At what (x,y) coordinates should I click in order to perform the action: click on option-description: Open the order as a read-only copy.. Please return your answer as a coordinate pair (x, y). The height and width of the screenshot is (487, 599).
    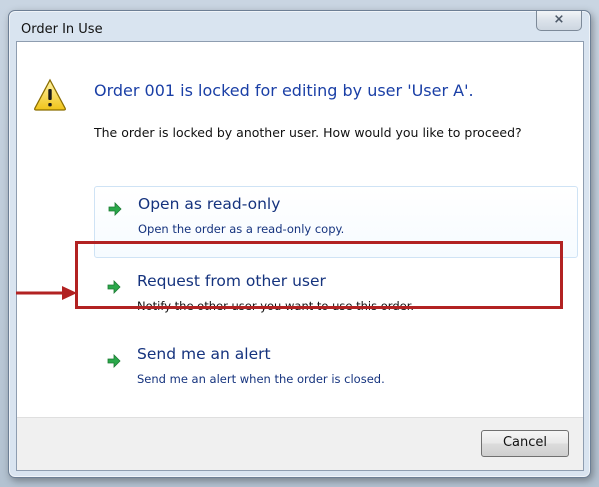
    Looking at the image, I should click on (241, 229).